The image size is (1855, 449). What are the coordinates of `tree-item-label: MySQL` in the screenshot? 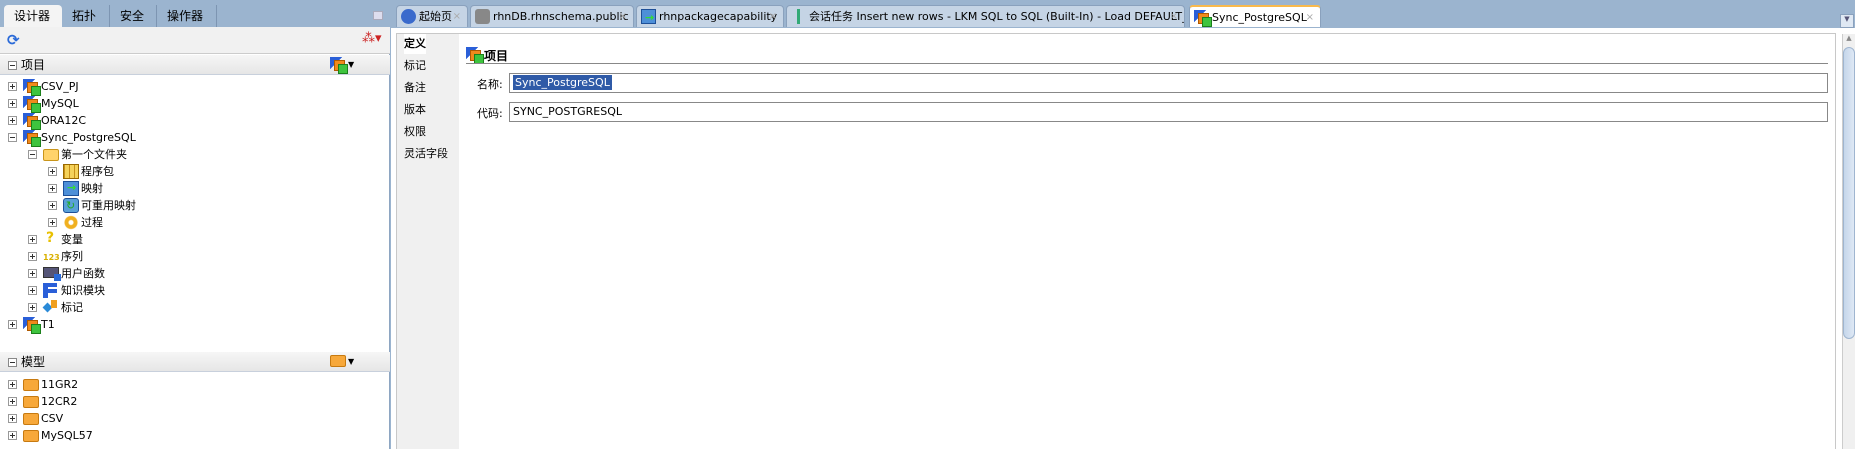 It's located at (60, 103).